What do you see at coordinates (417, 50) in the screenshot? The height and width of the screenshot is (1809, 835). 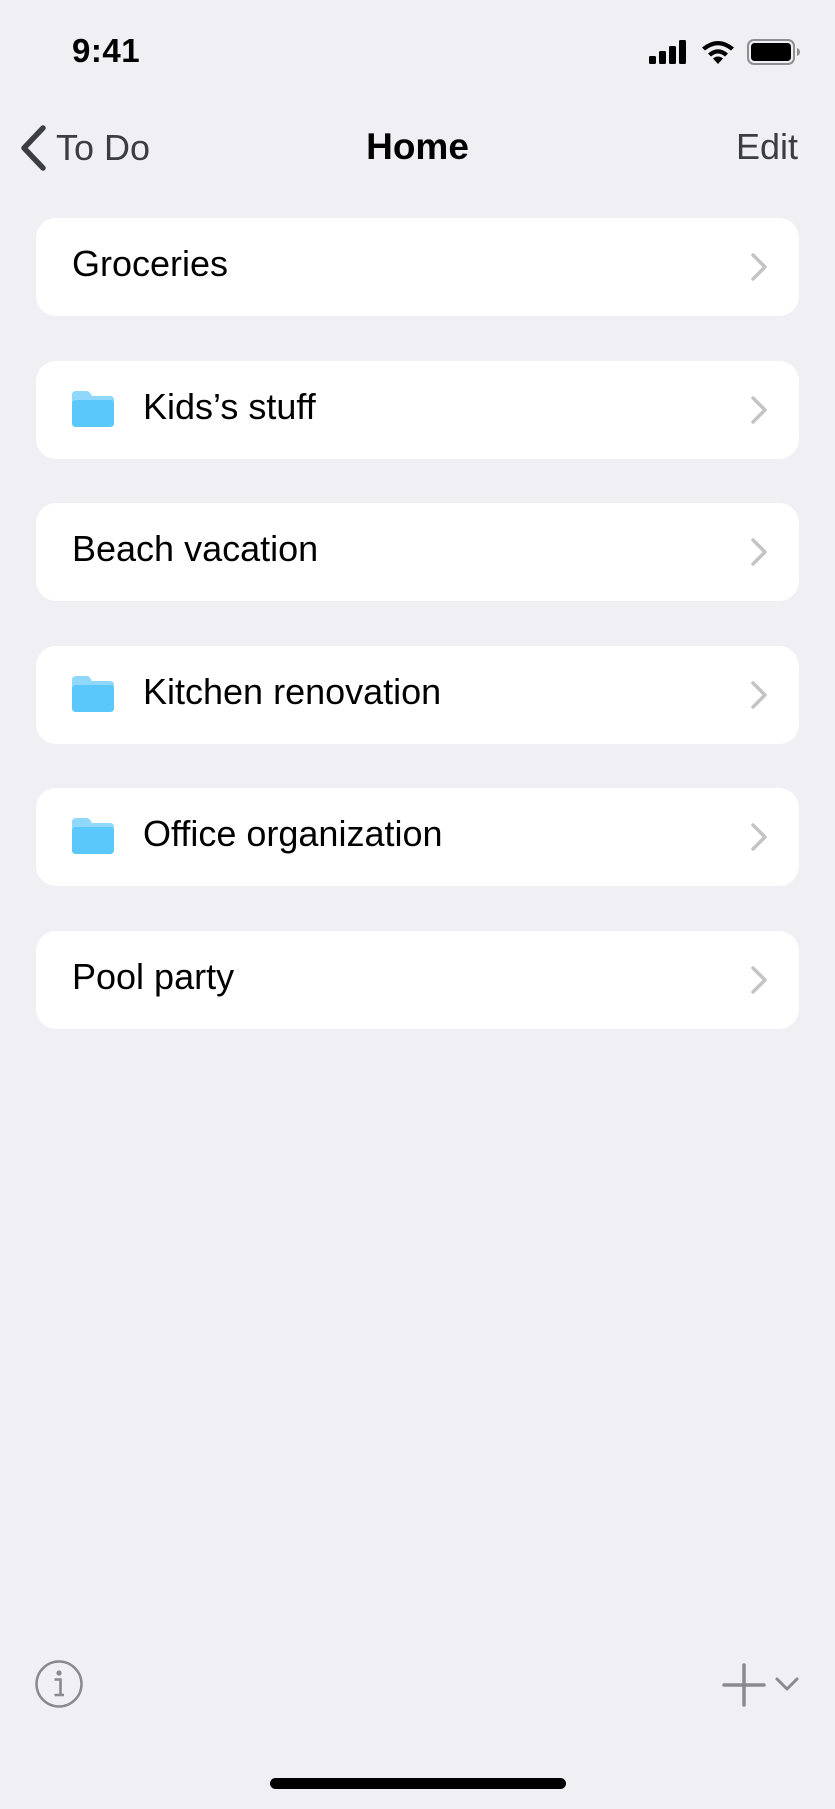 I see `status-bar: 9:41` at bounding box center [417, 50].